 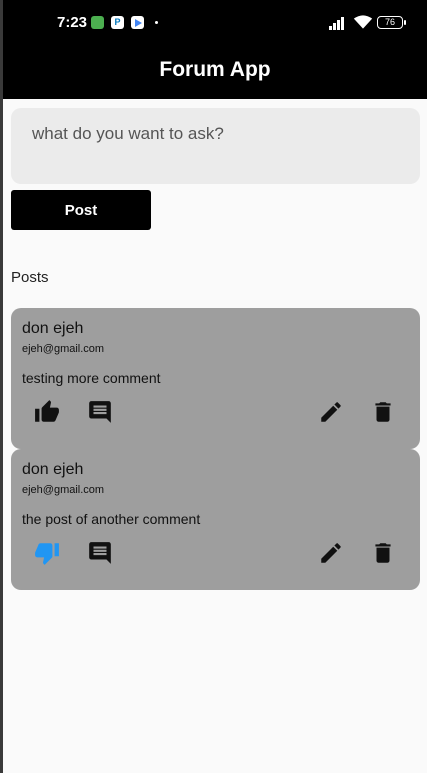 I want to click on dislike-button, so click(x=47, y=553).